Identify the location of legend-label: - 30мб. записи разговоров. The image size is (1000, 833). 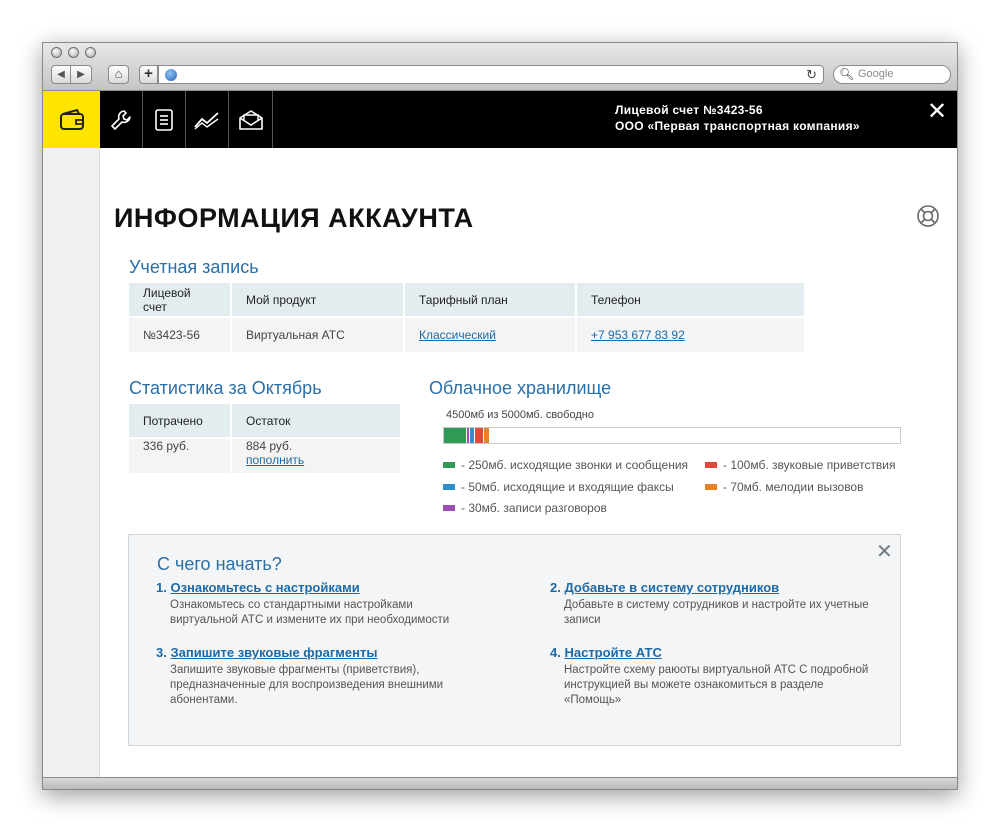
(534, 508).